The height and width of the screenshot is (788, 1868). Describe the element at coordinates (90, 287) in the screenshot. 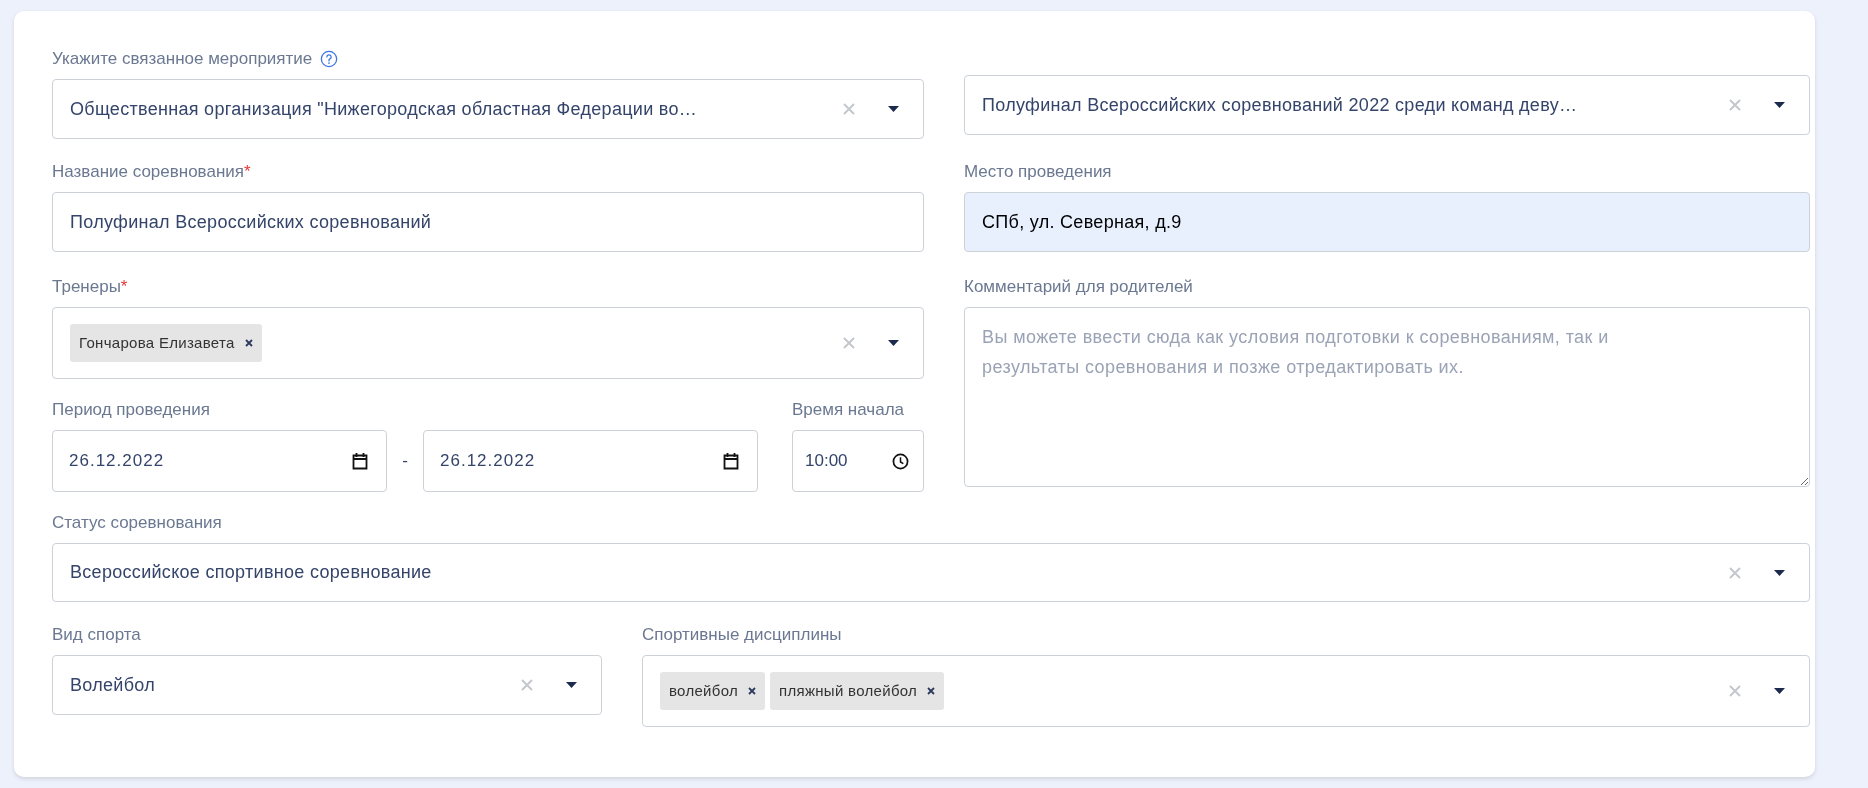

I see `field-label: Тренеры*` at that location.